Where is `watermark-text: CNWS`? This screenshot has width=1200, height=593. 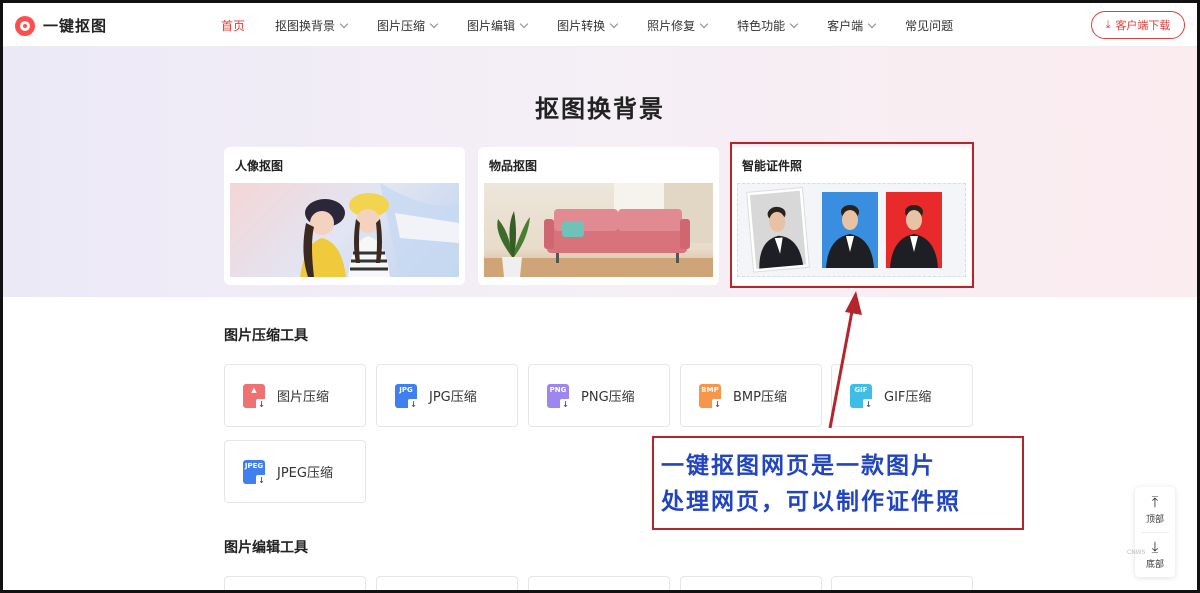 watermark-text: CNWS is located at coordinates (1136, 552).